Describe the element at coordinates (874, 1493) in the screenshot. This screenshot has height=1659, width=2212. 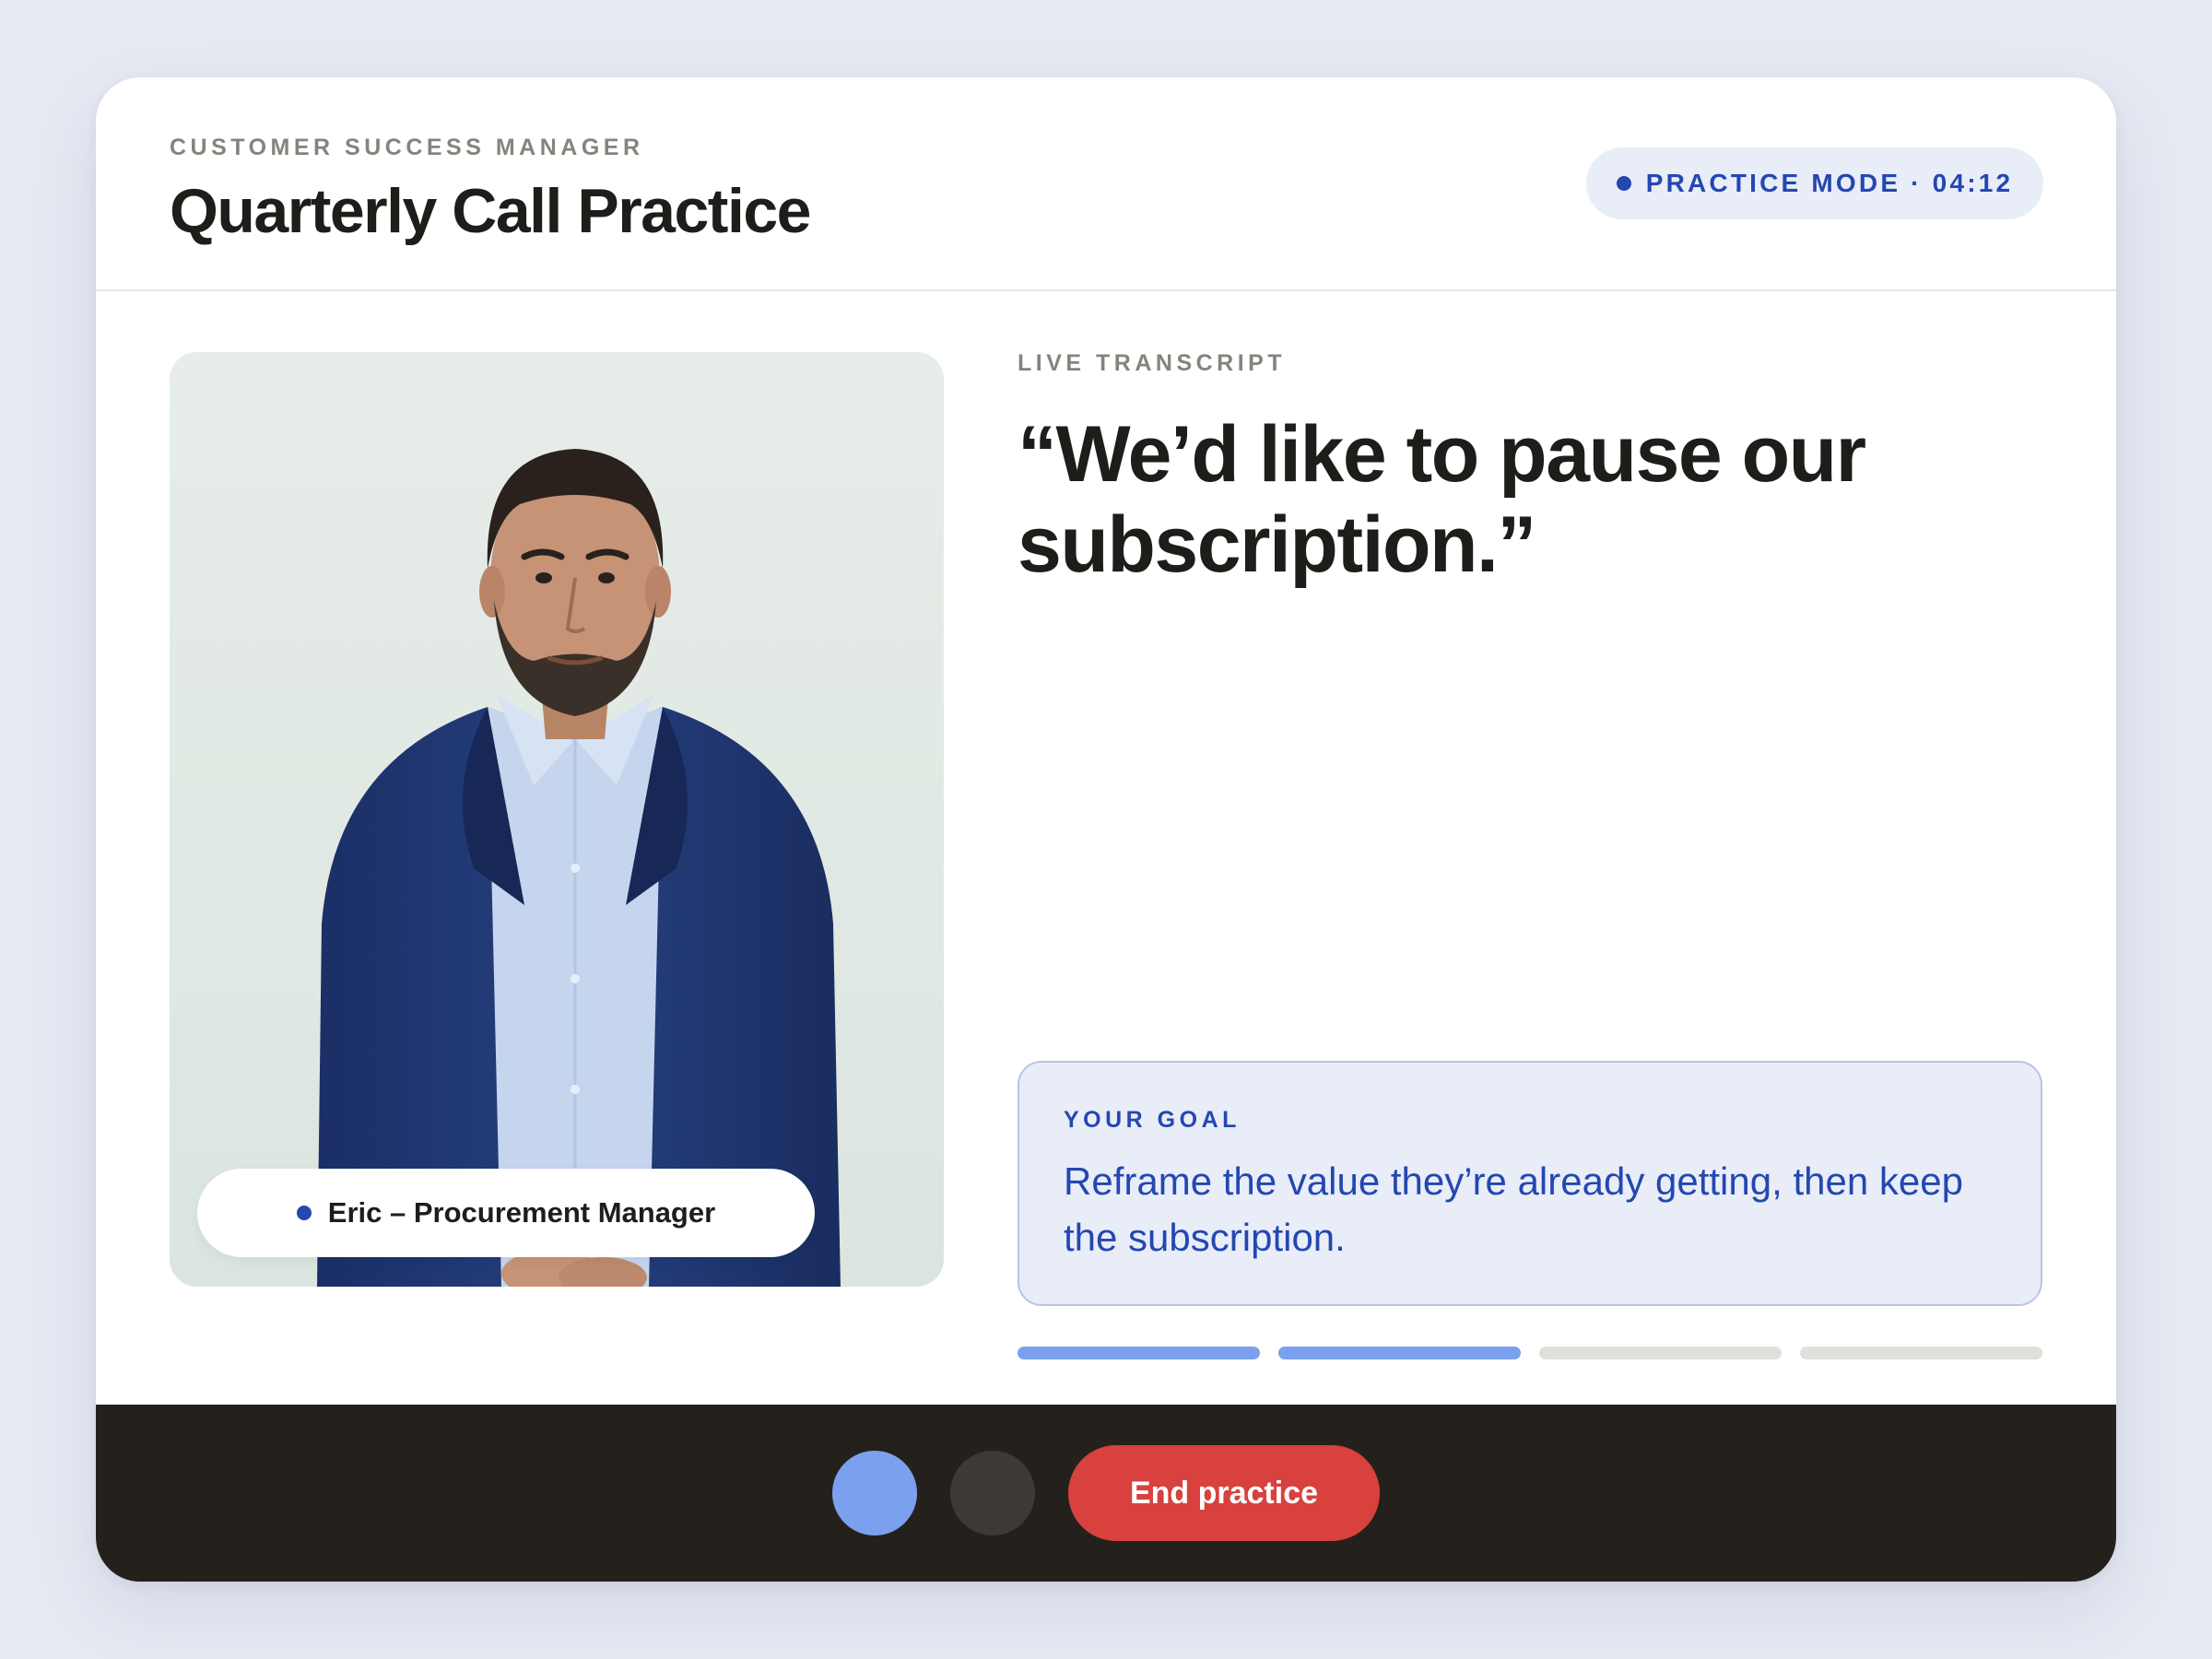
I see `microphone-toggle` at that location.